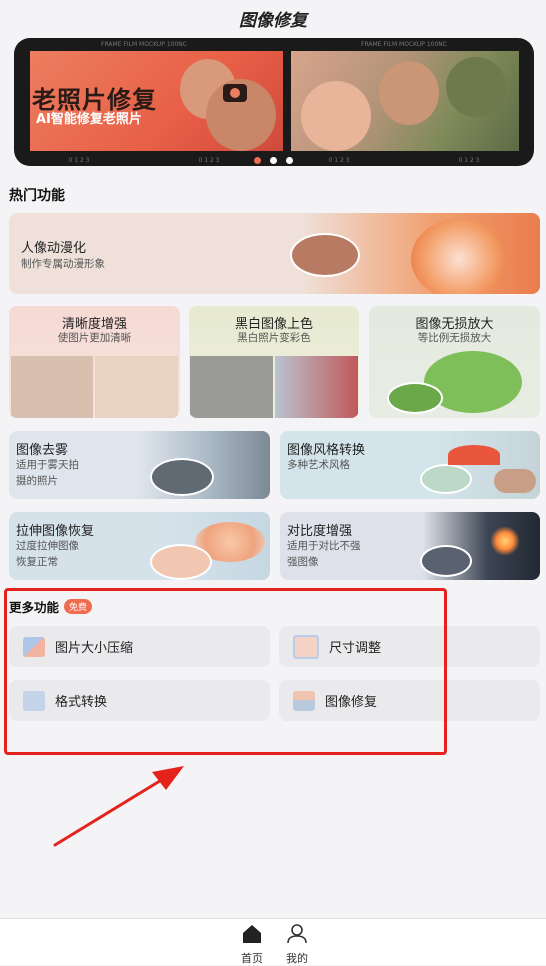 This screenshot has width=546, height=966. Describe the element at coordinates (273, 941) in the screenshot. I see `bottom-tab-bar: 首页 我的` at that location.